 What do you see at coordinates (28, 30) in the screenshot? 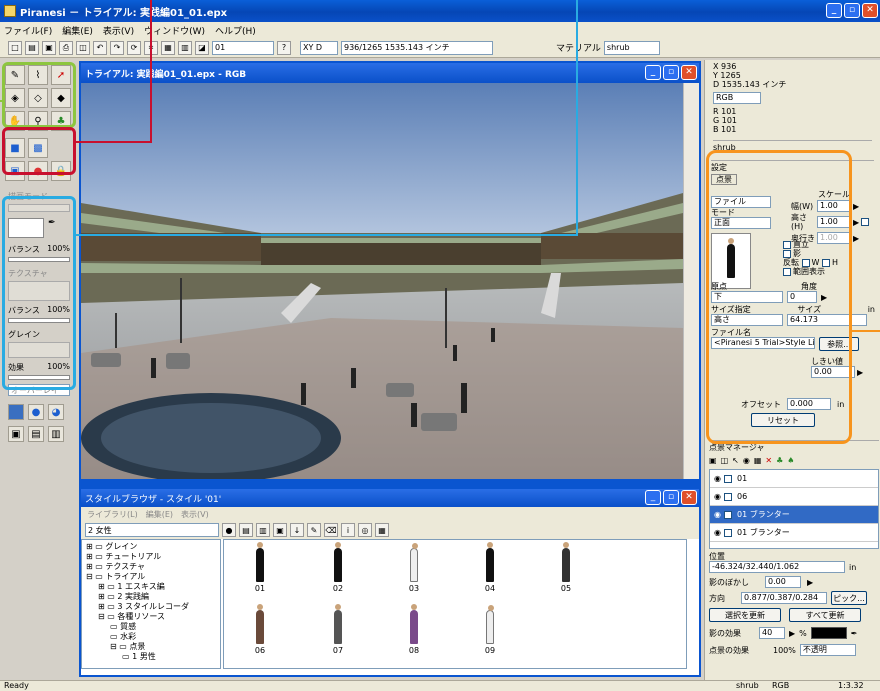
I see `menu-file: ファイル(F)` at bounding box center [28, 30].